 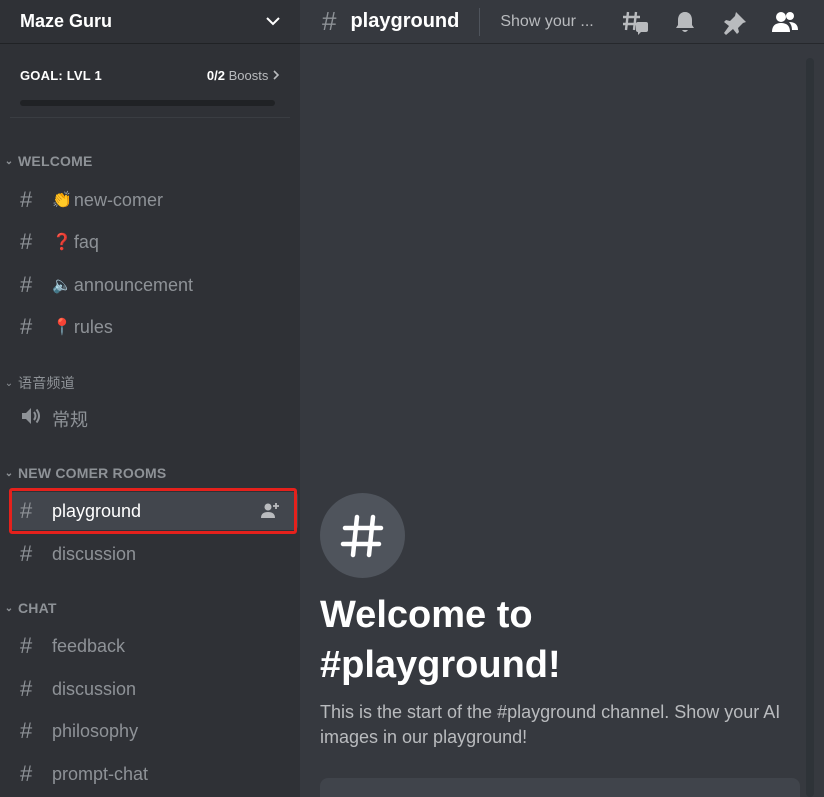 What do you see at coordinates (273, 22) in the screenshot?
I see `chevron-down-icon` at bounding box center [273, 22].